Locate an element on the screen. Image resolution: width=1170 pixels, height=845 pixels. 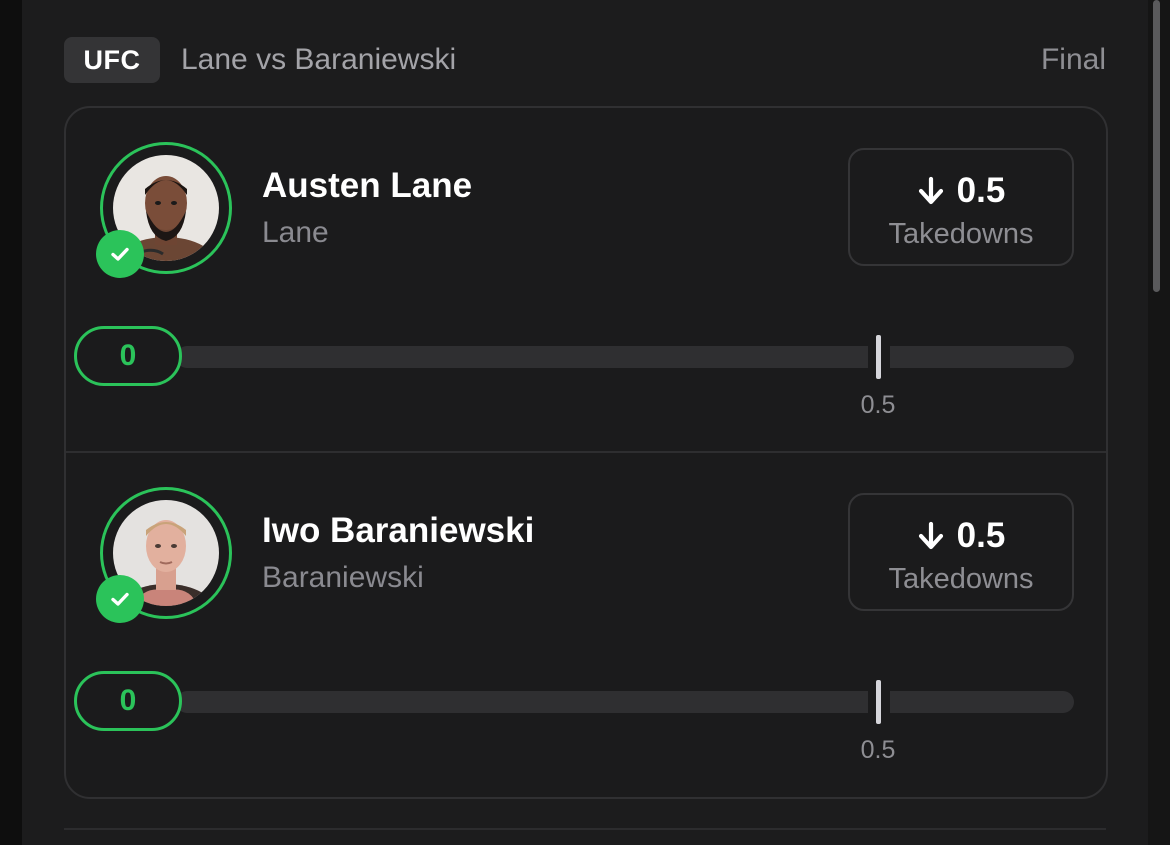
player-team: Baraniewski is located at coordinates (343, 577).